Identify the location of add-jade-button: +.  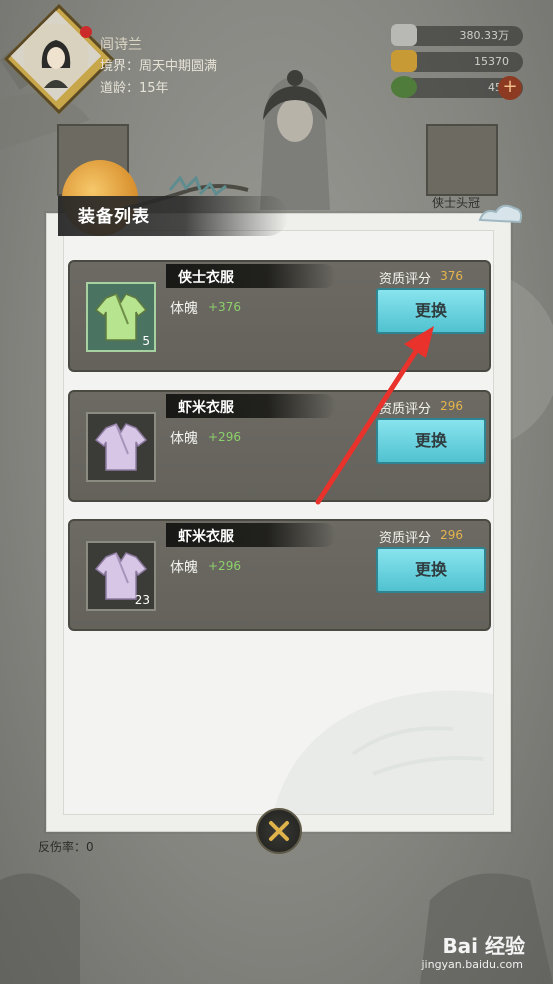
(510, 88).